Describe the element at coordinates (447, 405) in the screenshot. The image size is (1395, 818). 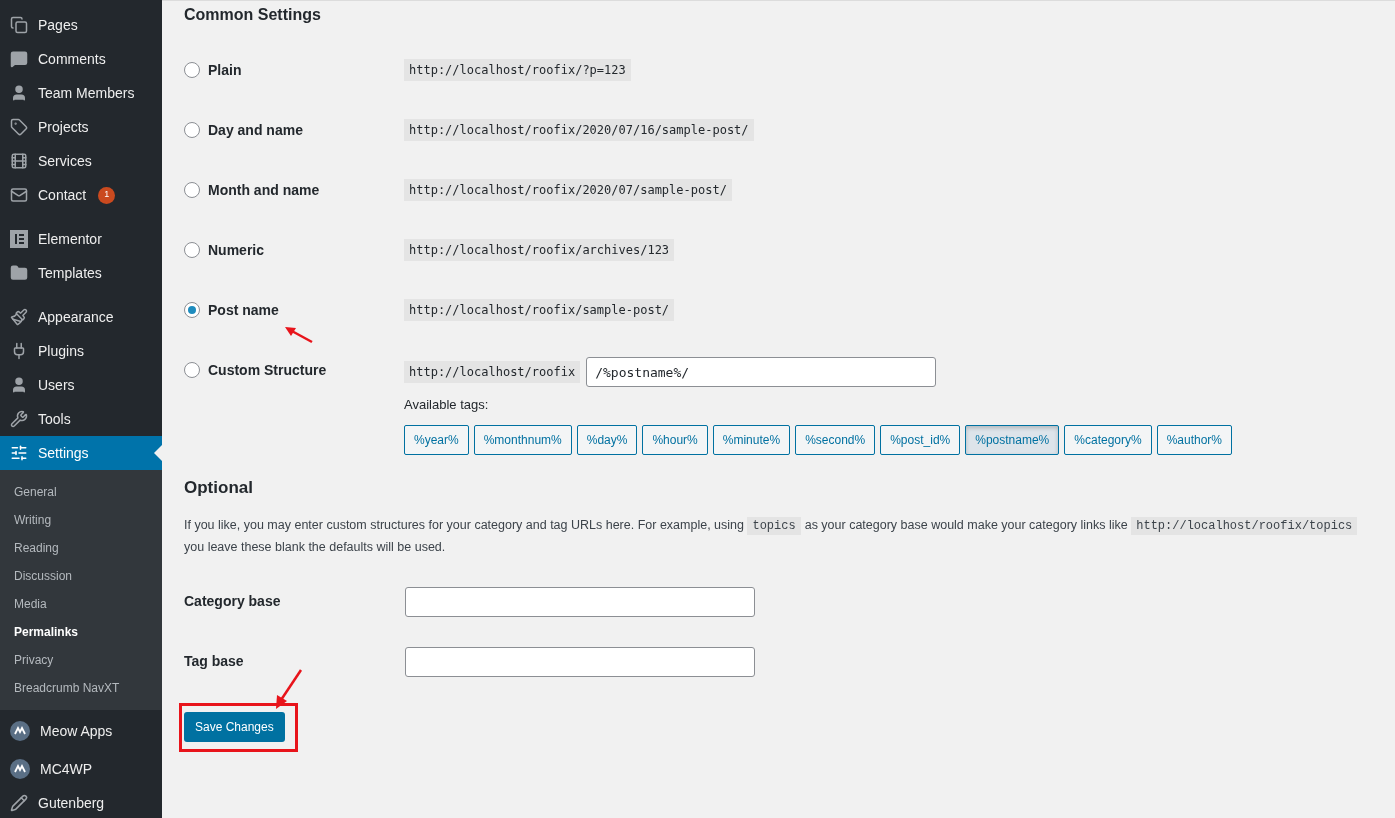
I see `tags-label: Available tags:` at that location.